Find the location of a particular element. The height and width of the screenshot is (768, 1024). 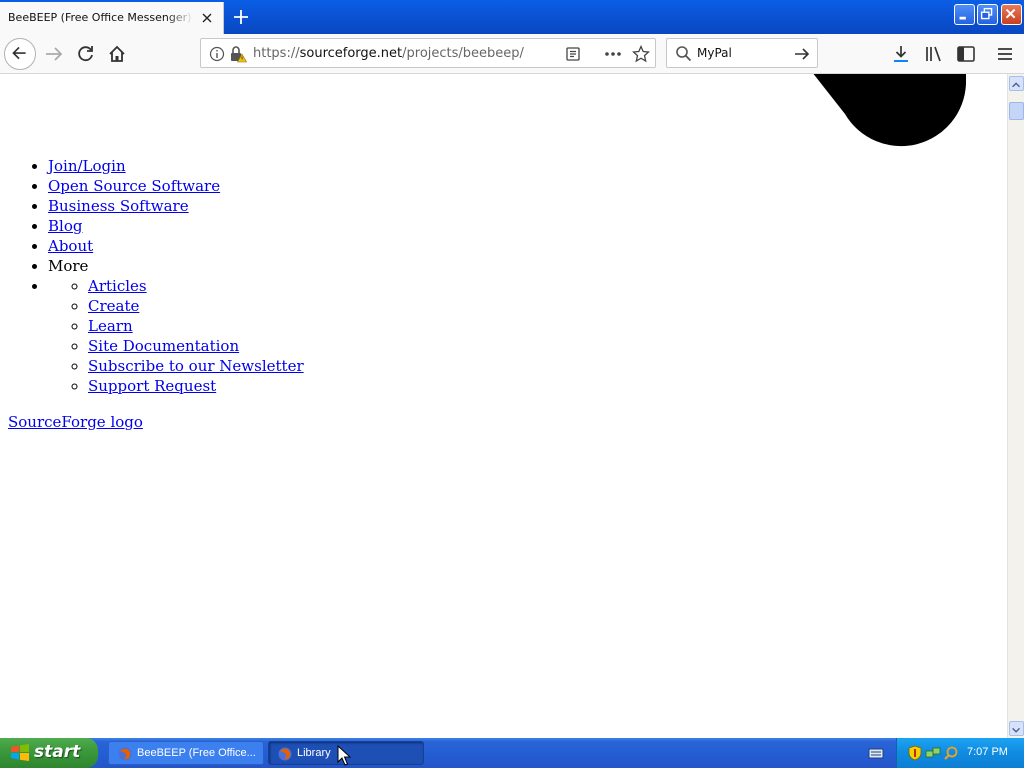

bookmark-star-icon is located at coordinates (641, 54).